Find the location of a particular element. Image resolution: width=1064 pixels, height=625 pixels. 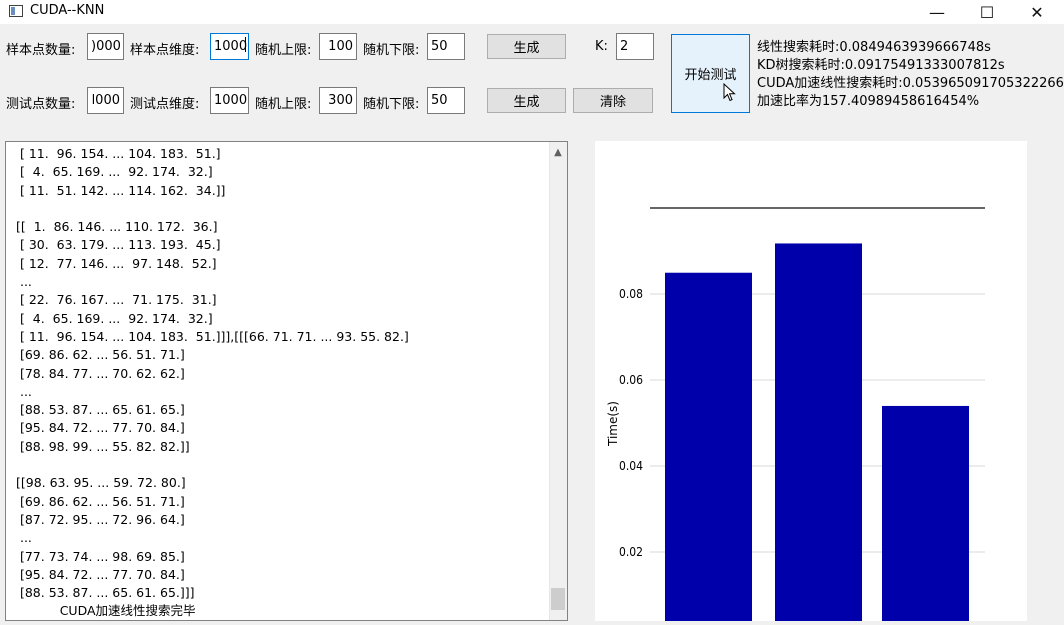

test-dim-label: 测试点维度: is located at coordinates (165, 104).